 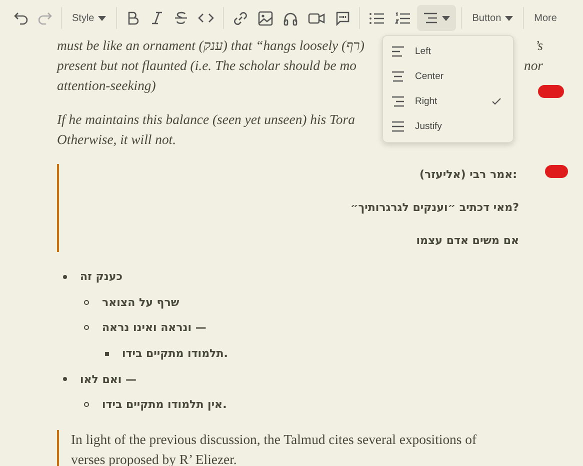 I want to click on code-icon, so click(x=206, y=18).